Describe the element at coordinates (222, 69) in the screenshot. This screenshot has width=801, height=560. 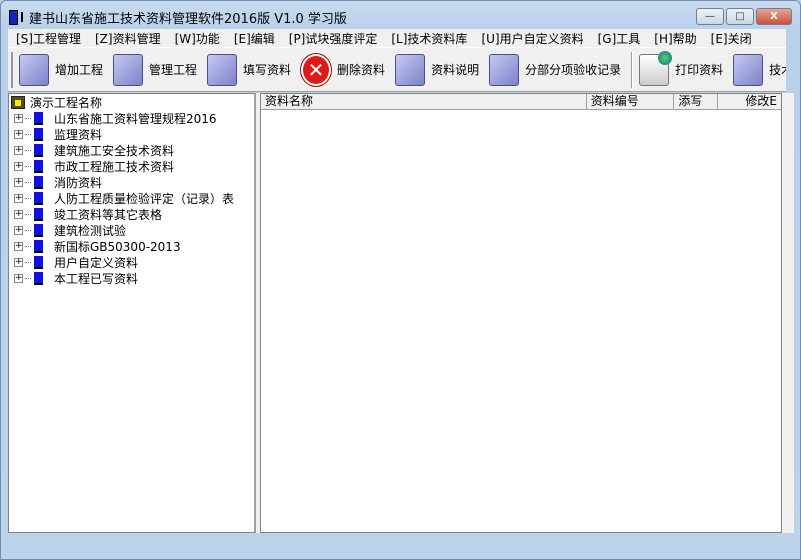
I see `edit-document-icon` at that location.